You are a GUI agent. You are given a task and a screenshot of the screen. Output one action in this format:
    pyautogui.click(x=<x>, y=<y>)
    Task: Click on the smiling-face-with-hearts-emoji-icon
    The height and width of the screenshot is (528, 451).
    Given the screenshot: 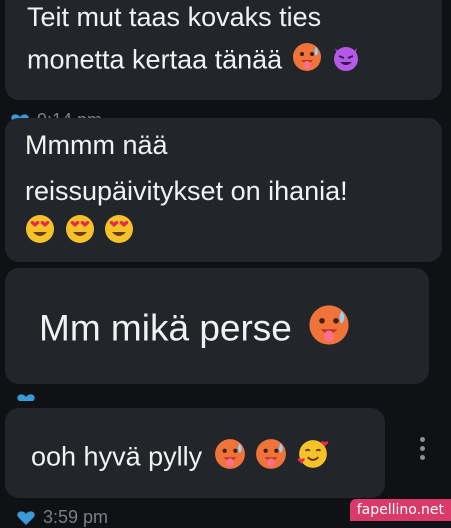 What is the action you would take?
    pyautogui.click(x=313, y=458)
    